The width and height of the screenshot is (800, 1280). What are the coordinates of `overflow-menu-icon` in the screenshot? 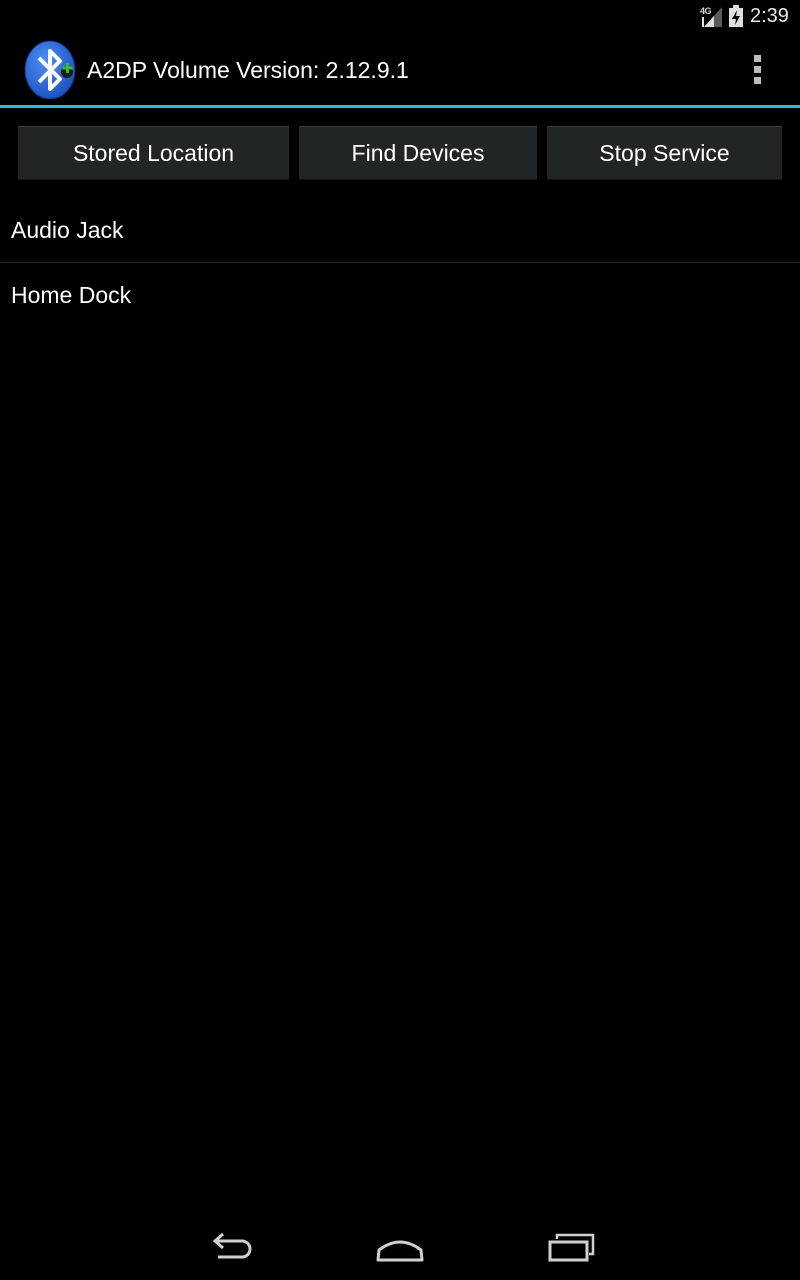 It's located at (757, 69).